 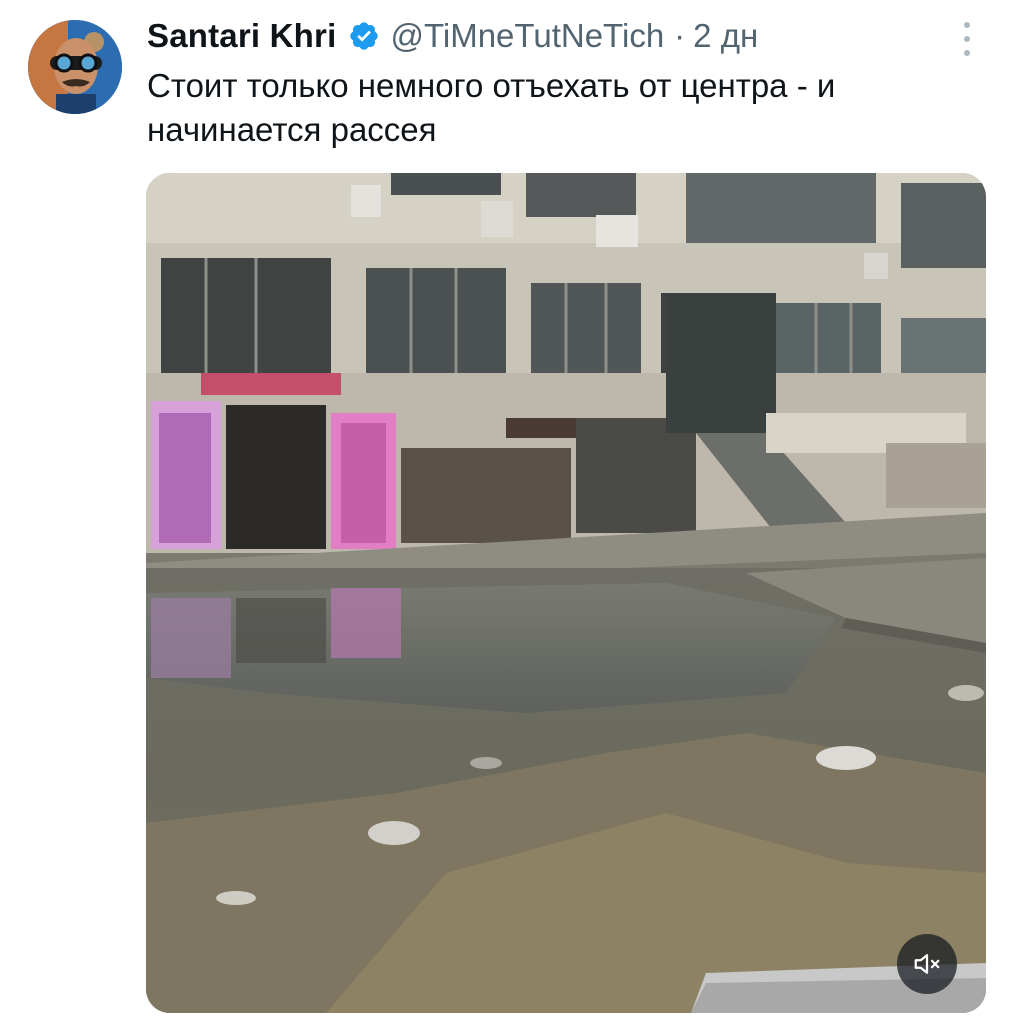 What do you see at coordinates (725, 36) in the screenshot?
I see `tweet-timestamp: 2 дн` at bounding box center [725, 36].